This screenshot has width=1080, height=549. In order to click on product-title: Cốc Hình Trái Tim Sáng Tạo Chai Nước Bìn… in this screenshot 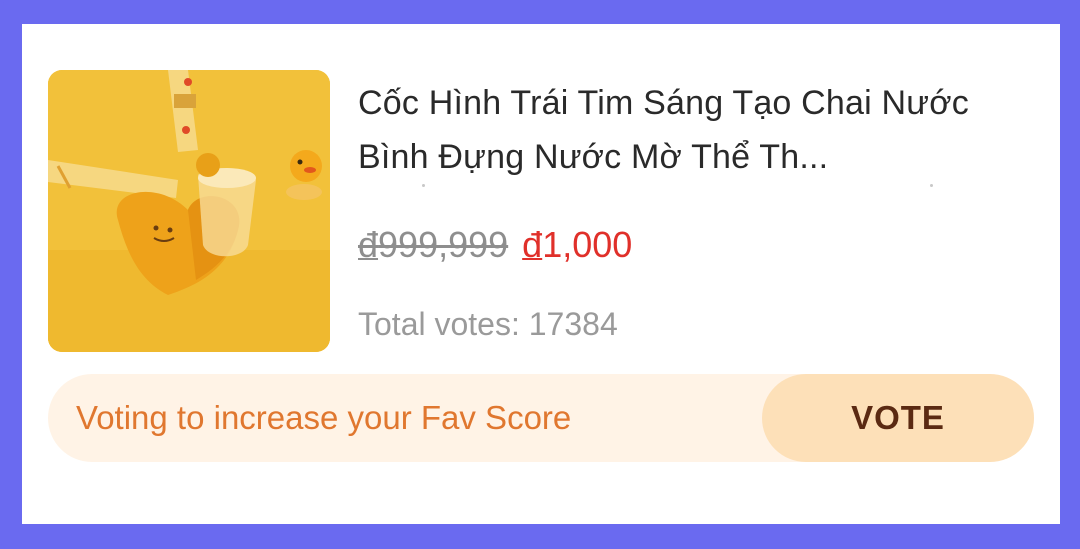, I will do `click(698, 130)`.